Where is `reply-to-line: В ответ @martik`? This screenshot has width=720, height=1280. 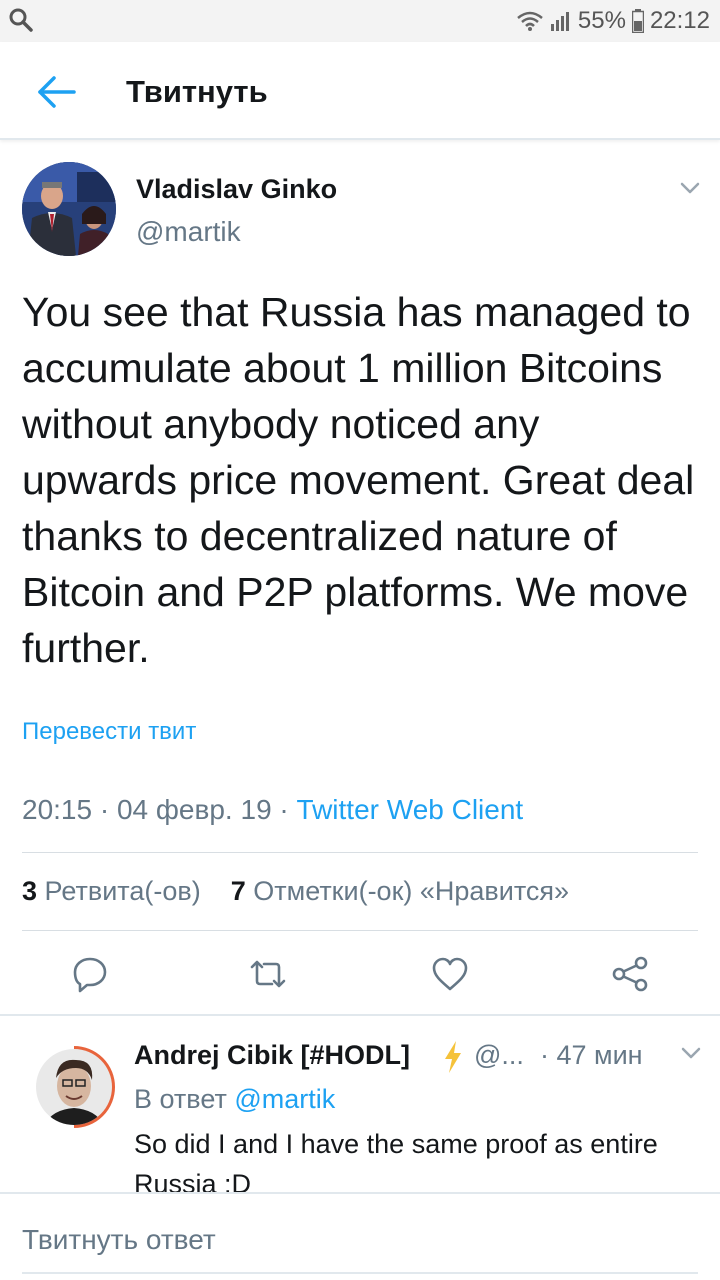
reply-to-line: В ответ @martik is located at coordinates (234, 1099).